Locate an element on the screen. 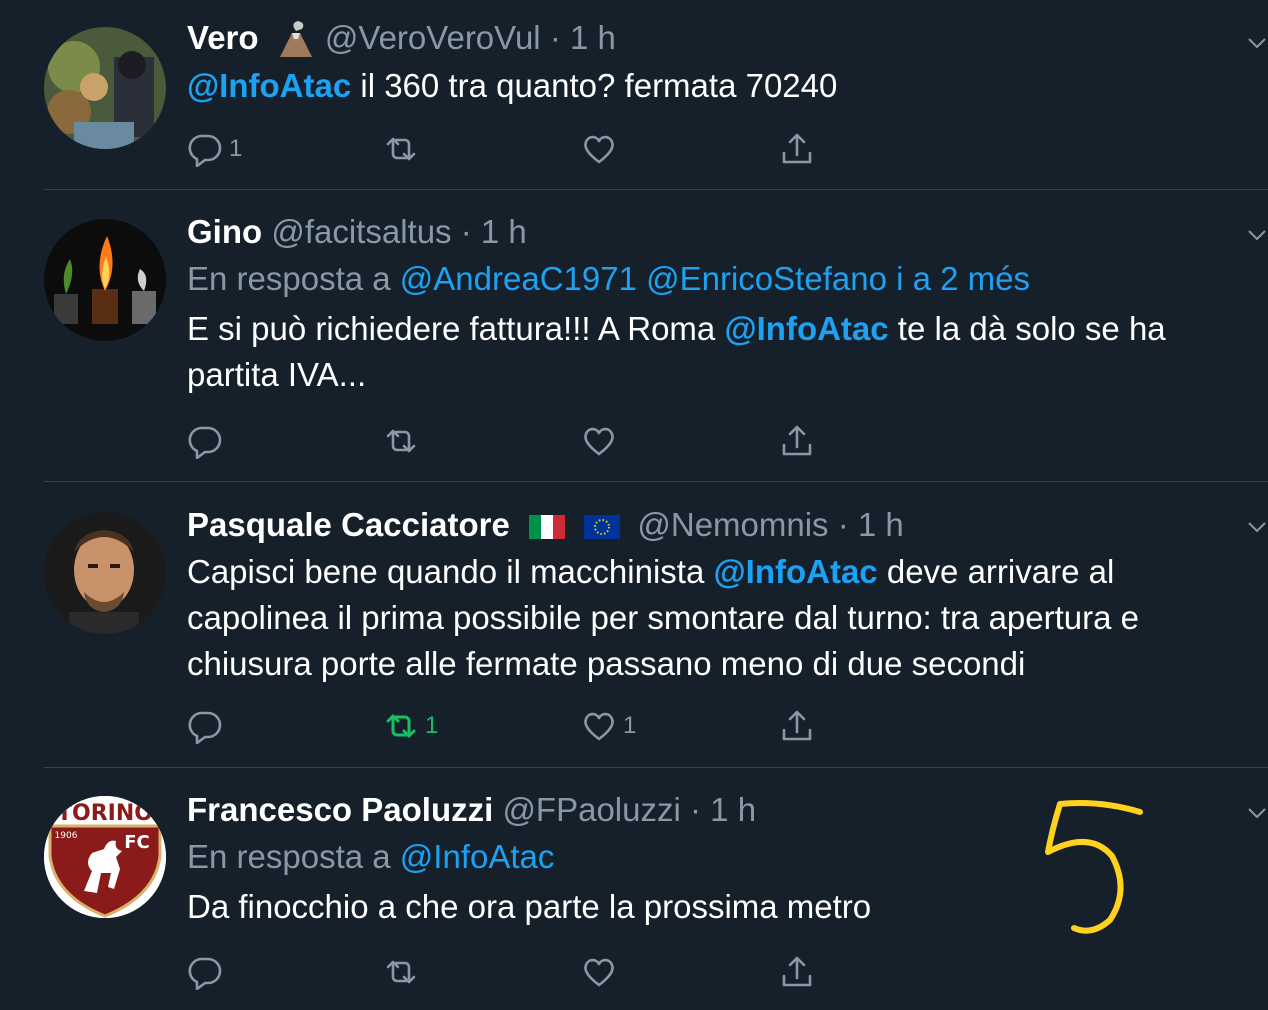 Image resolution: width=1268 pixels, height=1010 pixels. italy-flag-icon is located at coordinates (547, 527).